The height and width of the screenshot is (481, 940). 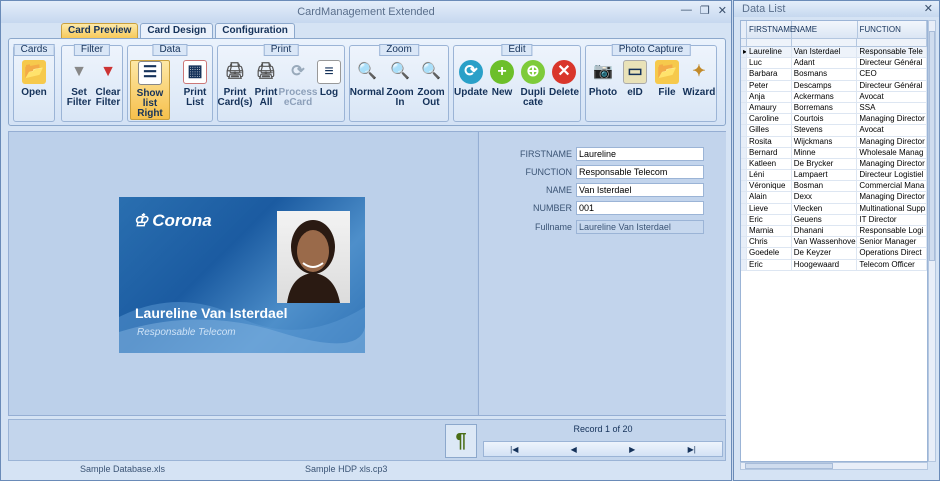 I want to click on table-row: Katleen De Brycker Managing Director, so click(x=834, y=164).